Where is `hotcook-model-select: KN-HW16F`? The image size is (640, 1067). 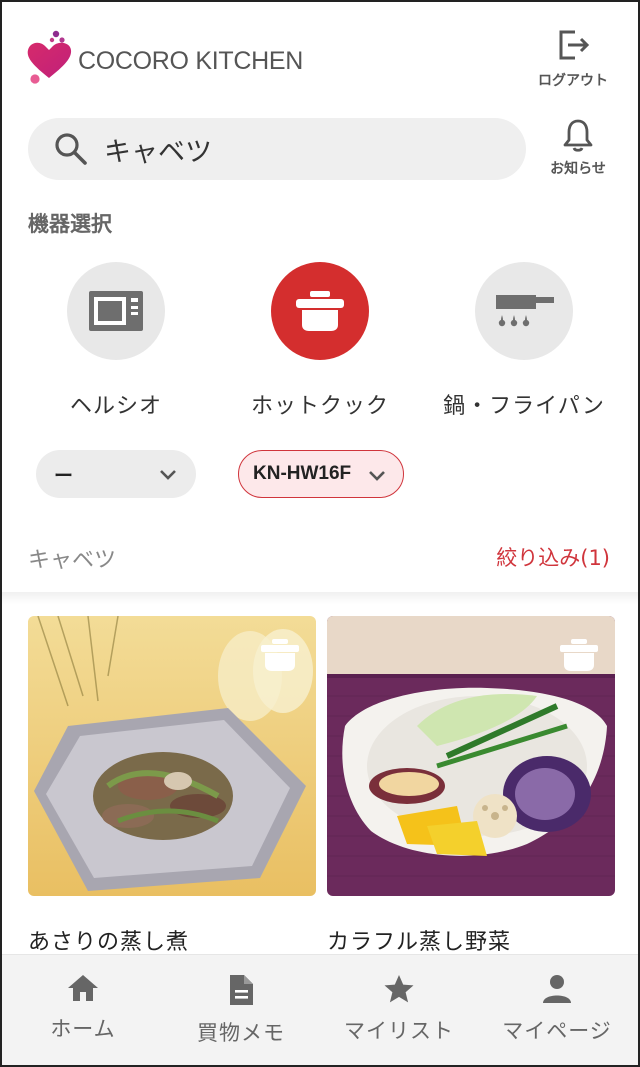
hotcook-model-select: KN-HW16F is located at coordinates (321, 474).